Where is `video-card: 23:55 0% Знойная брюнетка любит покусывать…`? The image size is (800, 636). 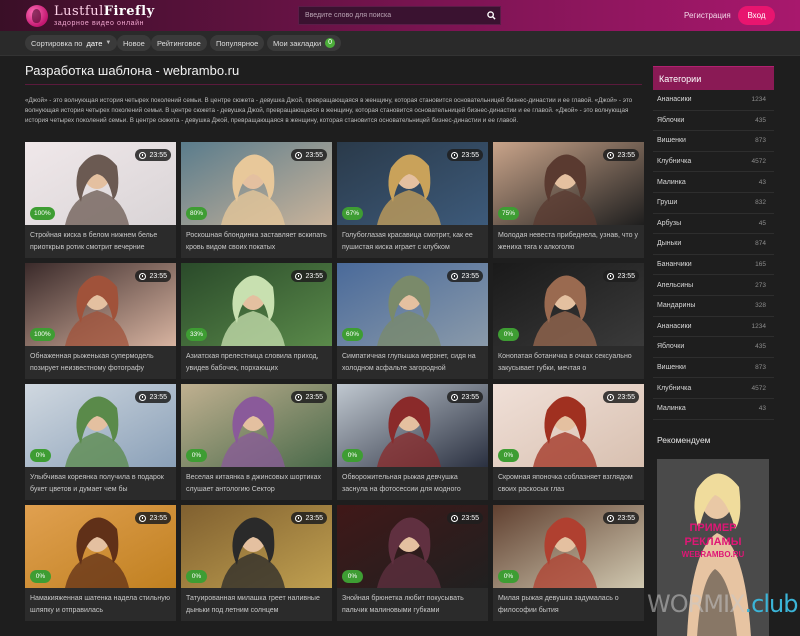 video-card: 23:55 0% Знойная брюнетка любит покусывать… is located at coordinates (412, 563).